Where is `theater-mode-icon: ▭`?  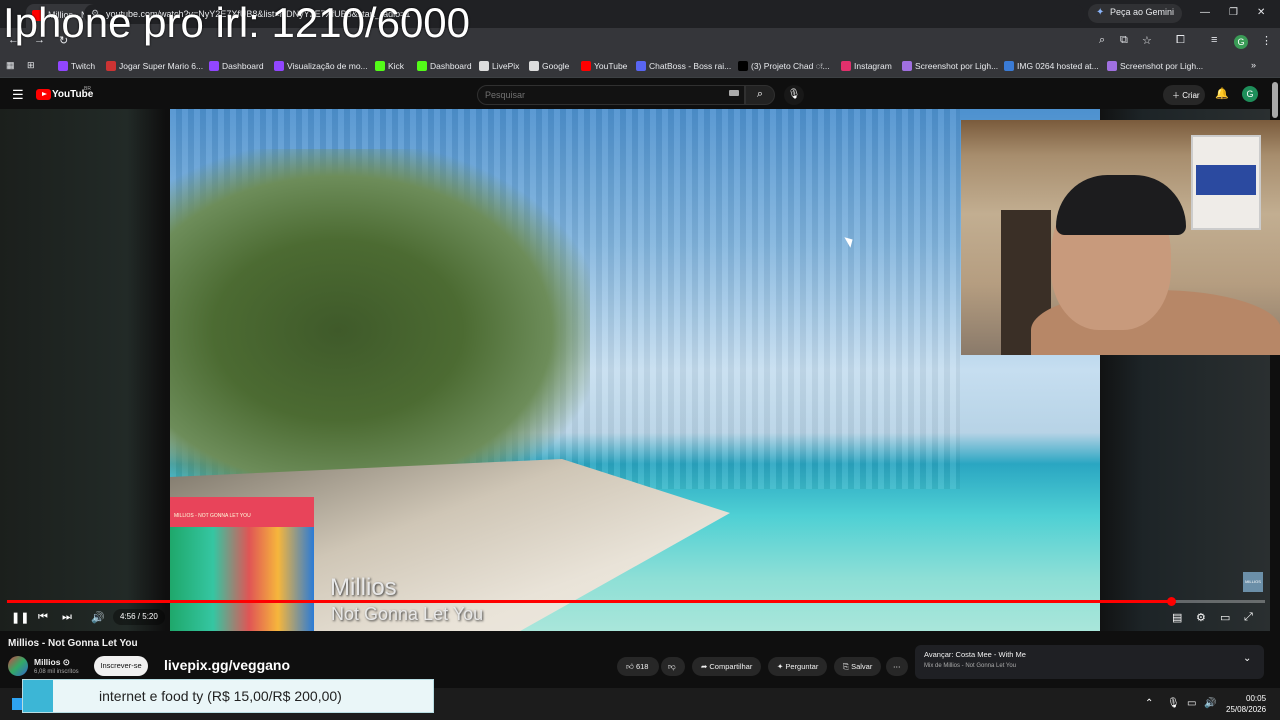
theater-mode-icon: ▭ is located at coordinates (1225, 617).